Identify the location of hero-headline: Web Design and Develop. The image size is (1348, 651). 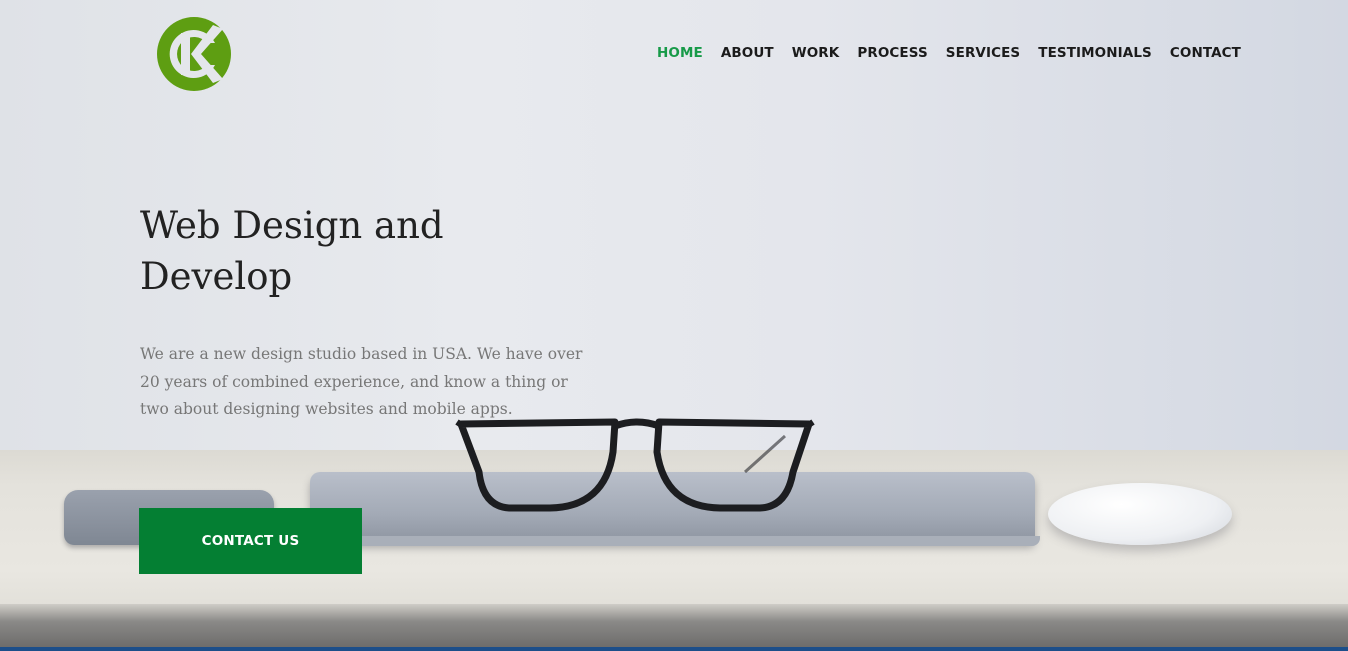
(292, 251).